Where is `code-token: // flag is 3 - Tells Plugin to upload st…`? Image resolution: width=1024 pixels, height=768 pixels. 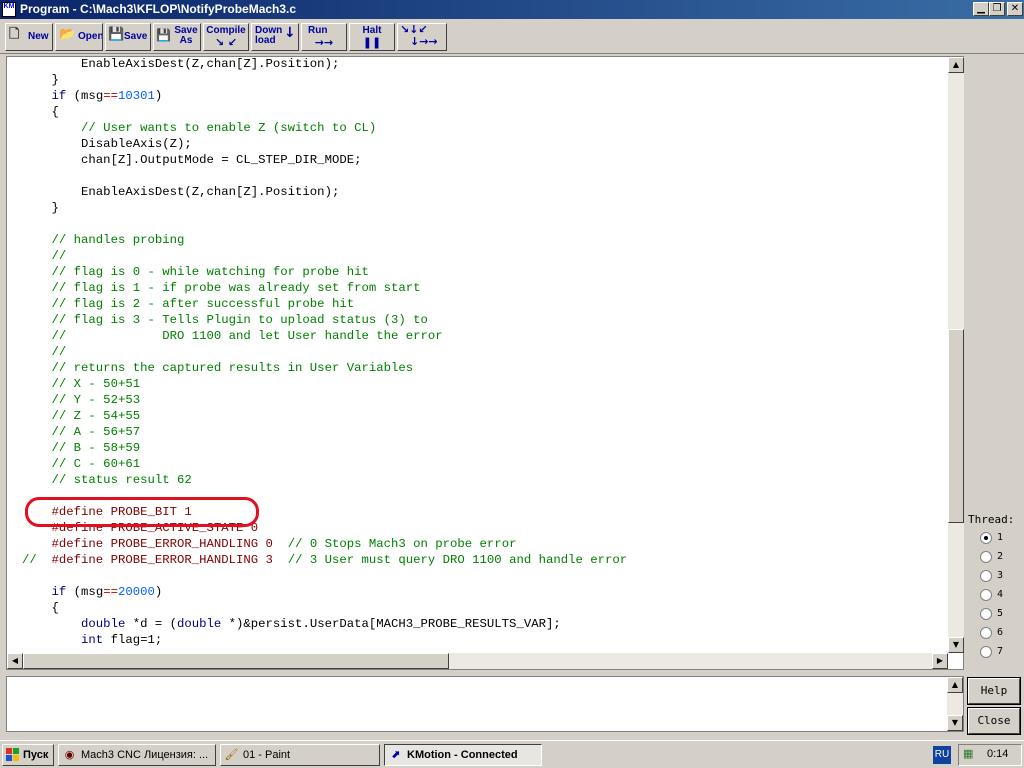 code-token: // flag is 3 - Tells Plugin to upload st… is located at coordinates (239, 320).